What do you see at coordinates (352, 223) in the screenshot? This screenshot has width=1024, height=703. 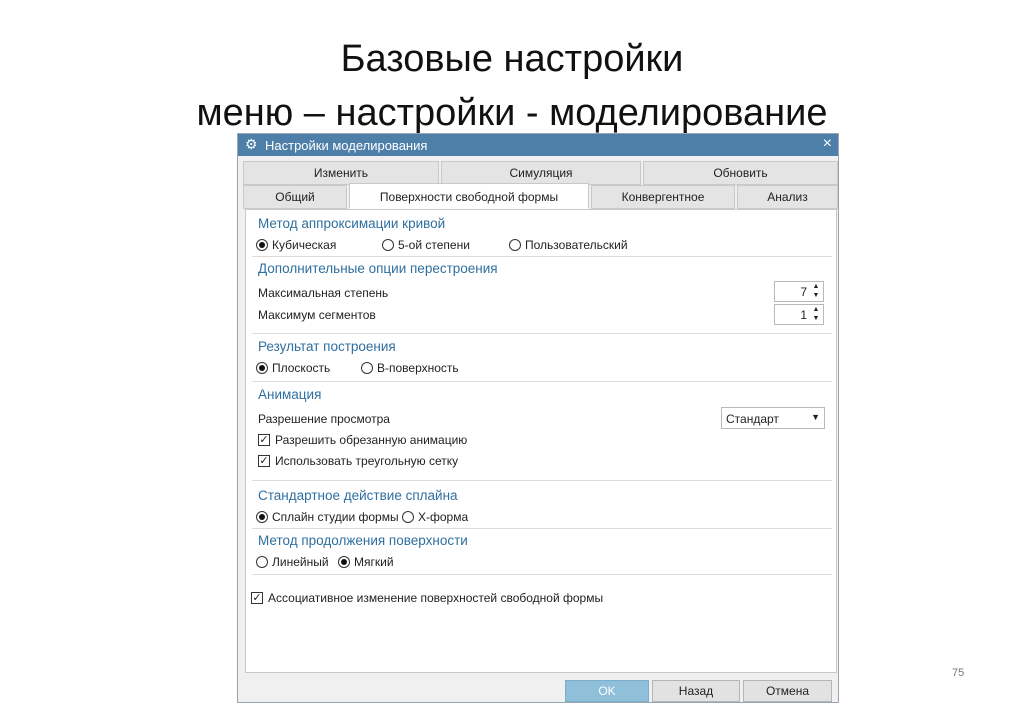 I see `approx-method-title: Метод аппроксимации кривой` at bounding box center [352, 223].